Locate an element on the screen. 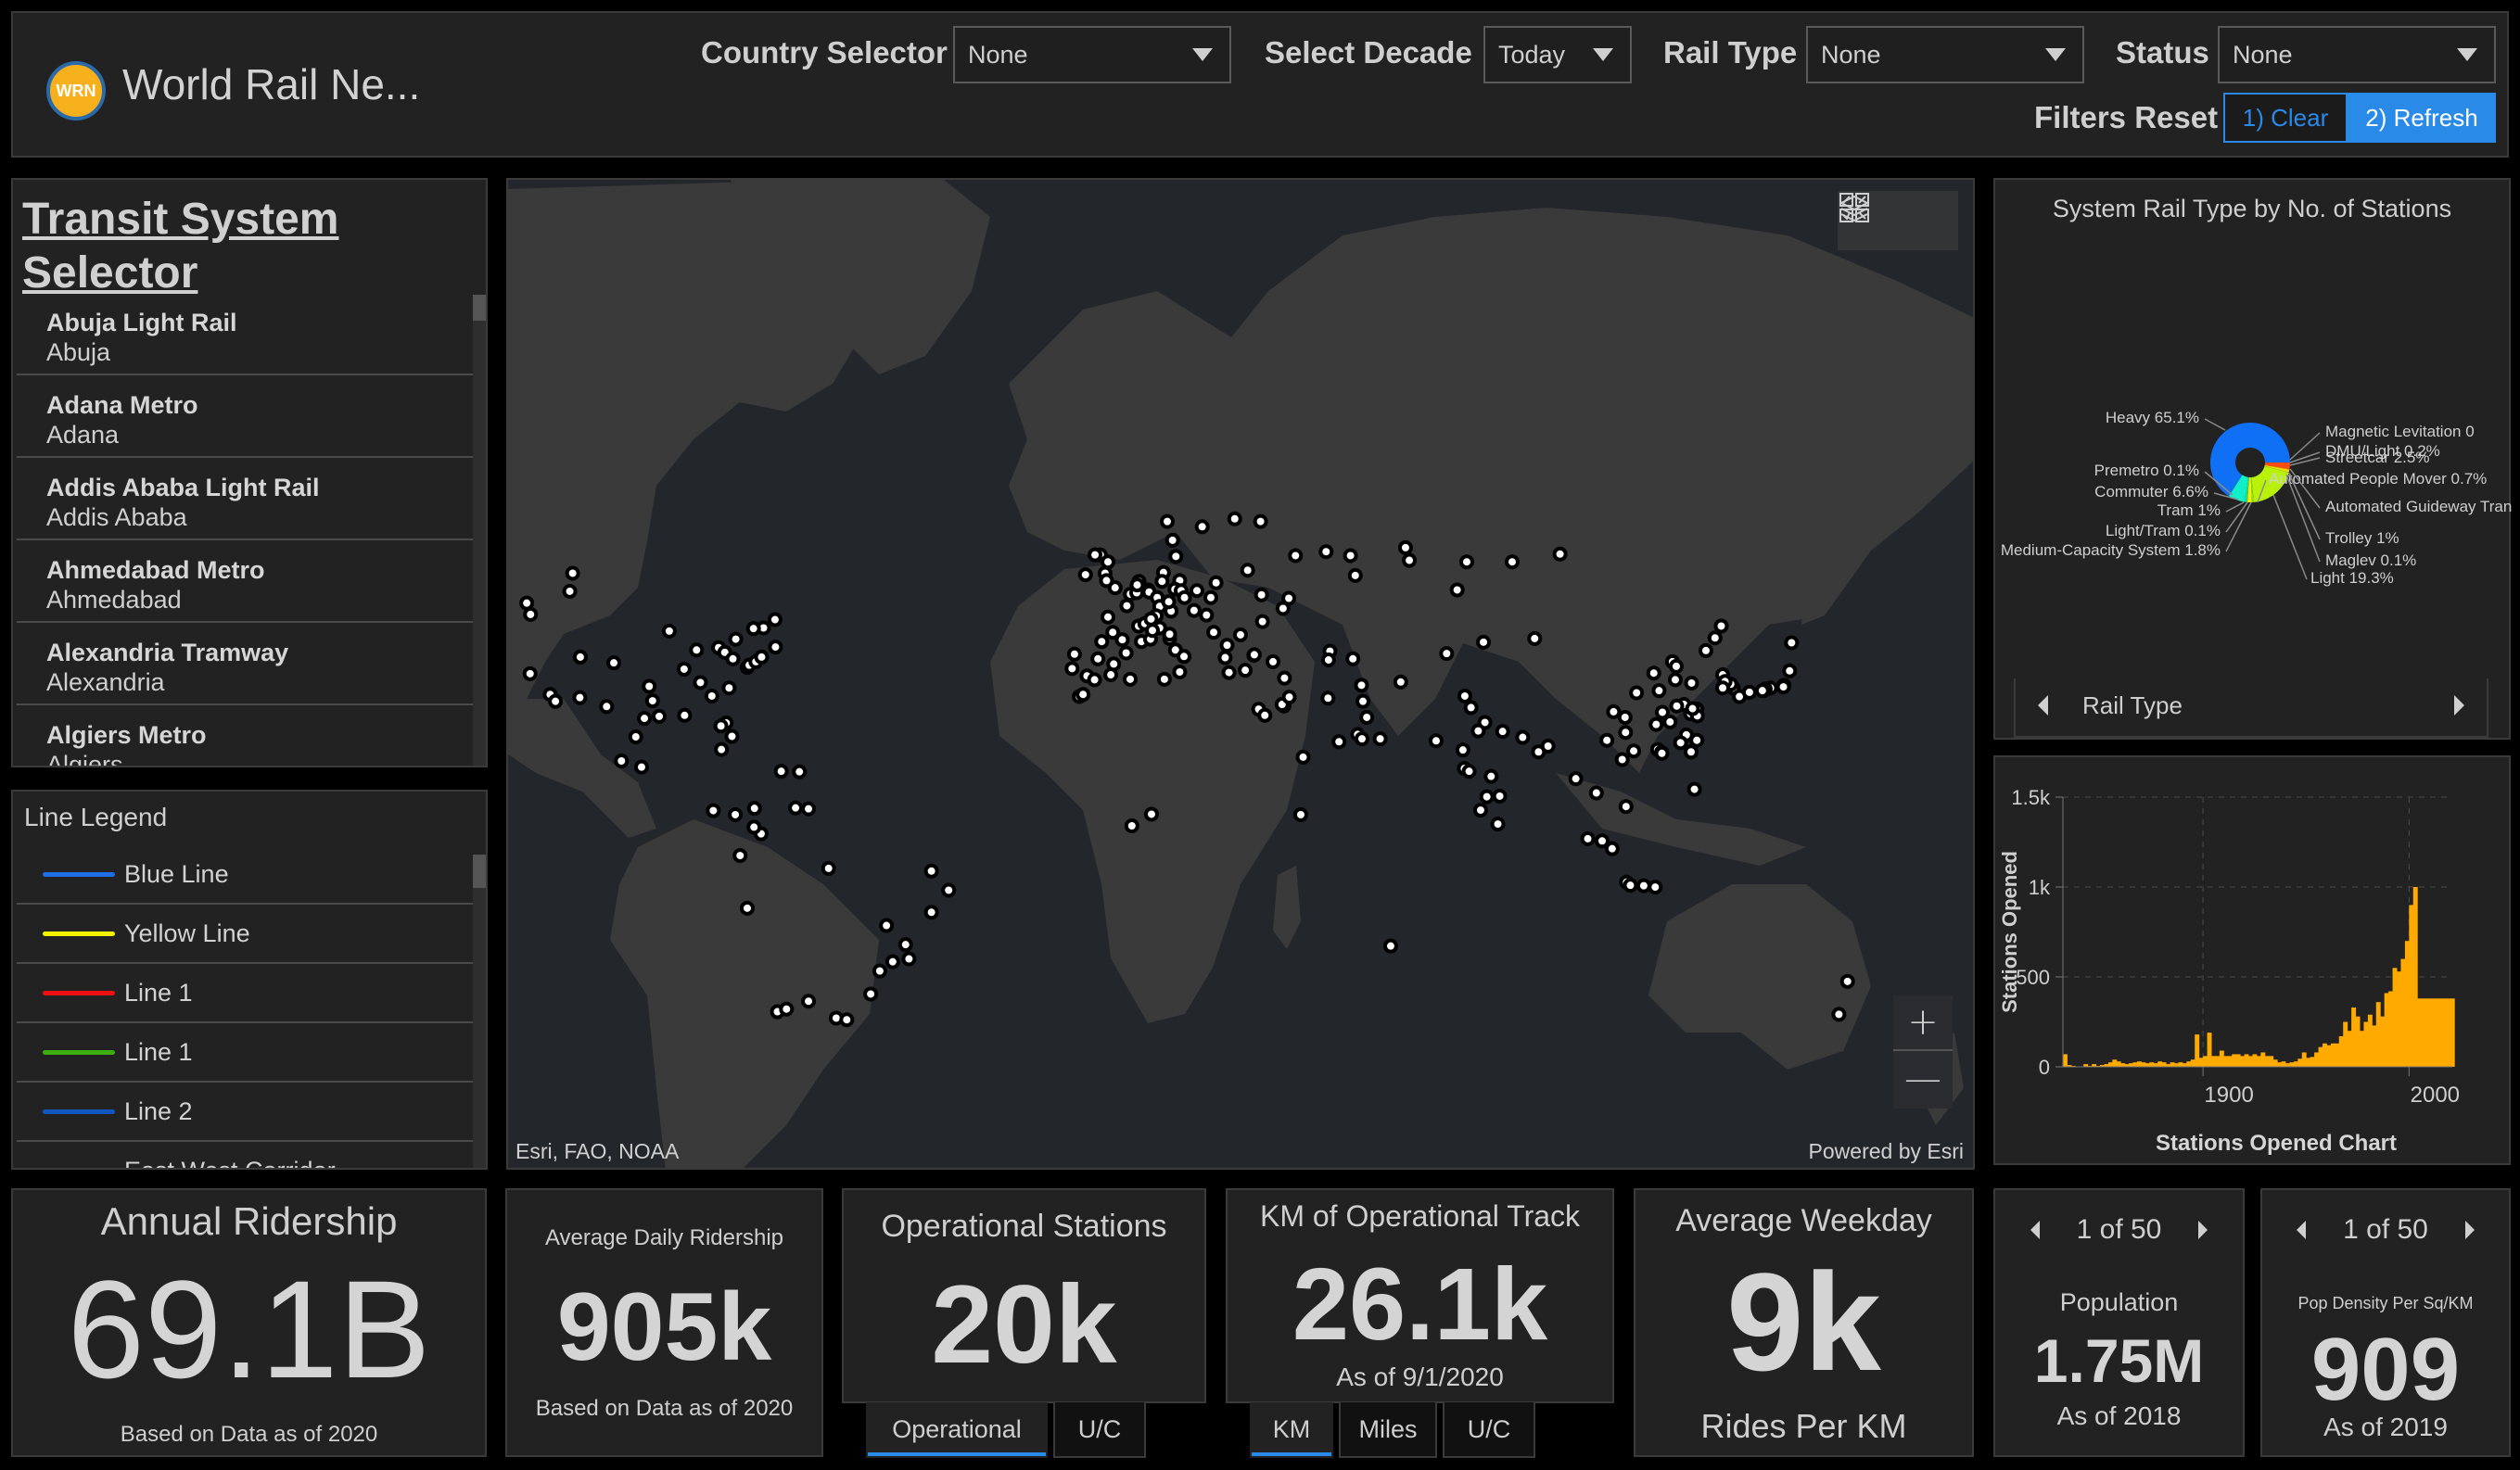 Image resolution: width=2520 pixels, height=1470 pixels. tab-miles: Miles is located at coordinates (1388, 1430).